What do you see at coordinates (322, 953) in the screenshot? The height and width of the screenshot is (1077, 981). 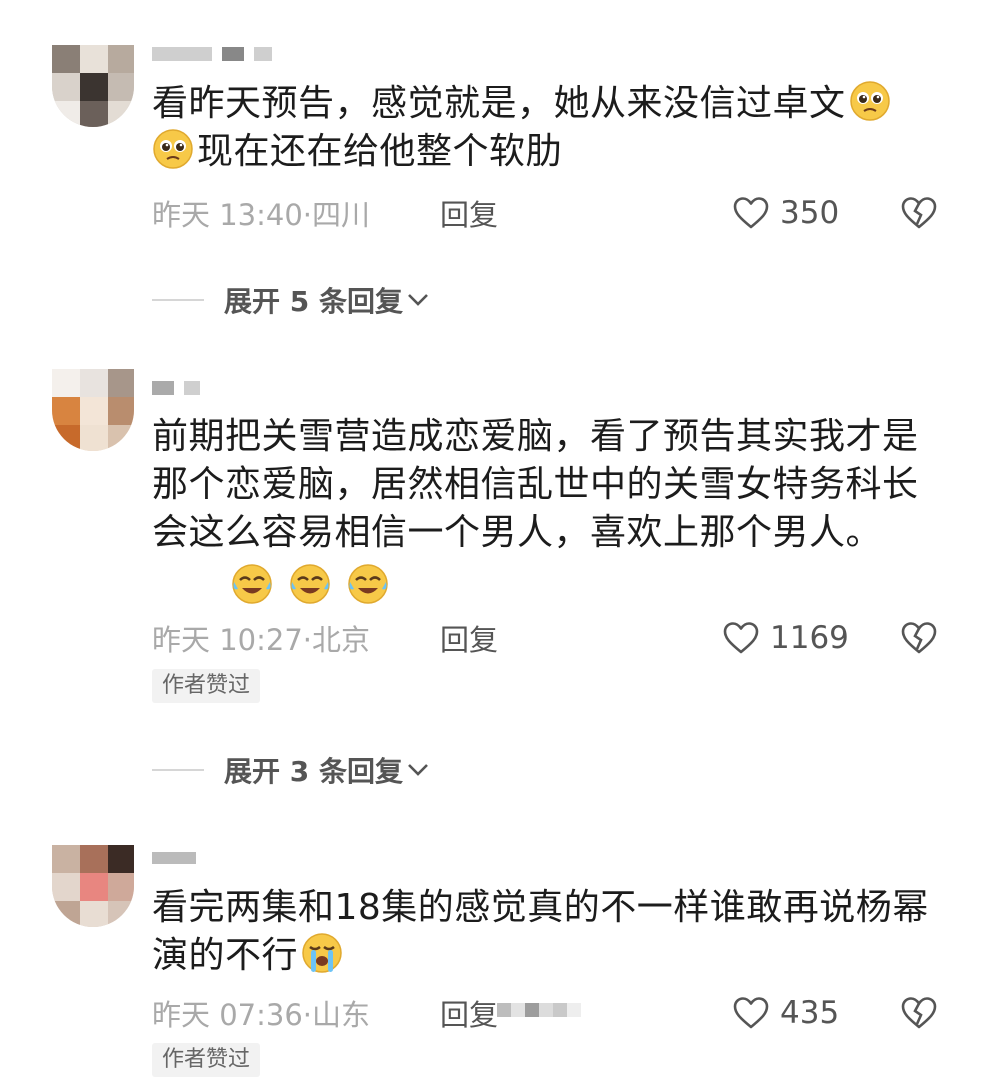 I see `sobbing-face-icon` at bounding box center [322, 953].